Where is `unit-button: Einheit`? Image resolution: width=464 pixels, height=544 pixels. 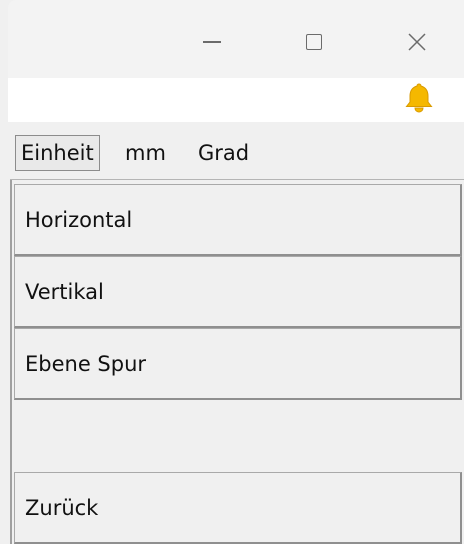
unit-button: Einheit is located at coordinates (57, 153).